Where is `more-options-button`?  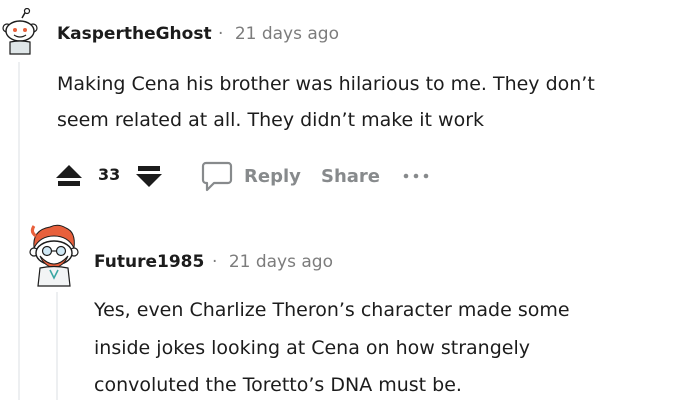 more-options-button is located at coordinates (417, 176).